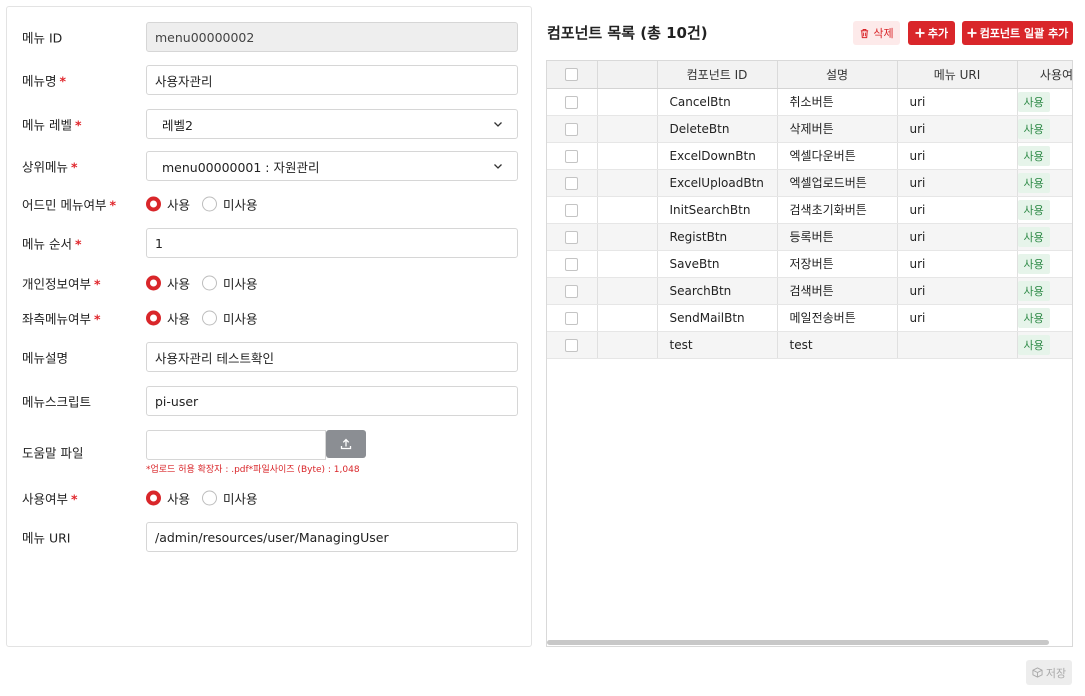 The image size is (1085, 696). I want to click on add-button: 추가, so click(931, 33).